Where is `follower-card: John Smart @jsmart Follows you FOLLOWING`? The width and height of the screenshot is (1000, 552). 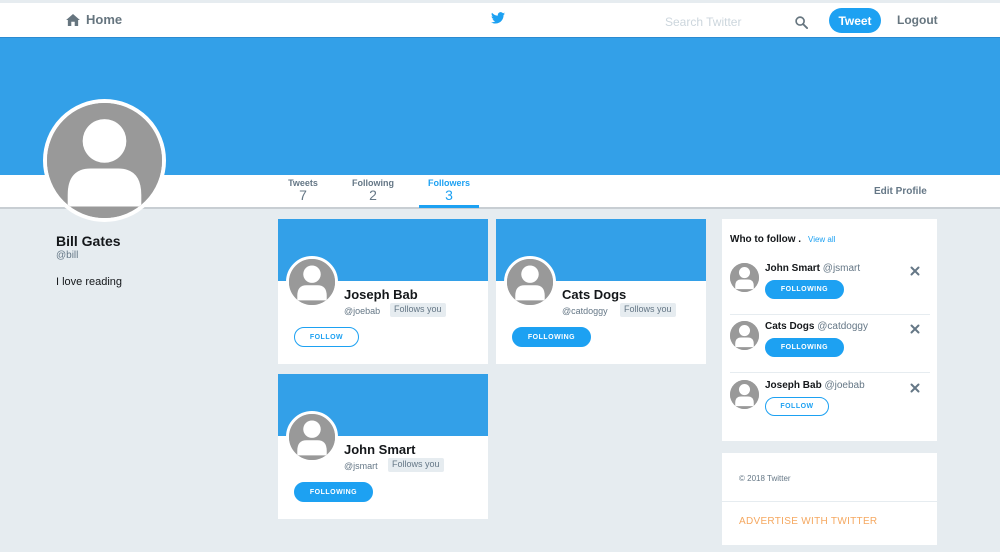 follower-card: John Smart @jsmart Follows you FOLLOWING is located at coordinates (383, 446).